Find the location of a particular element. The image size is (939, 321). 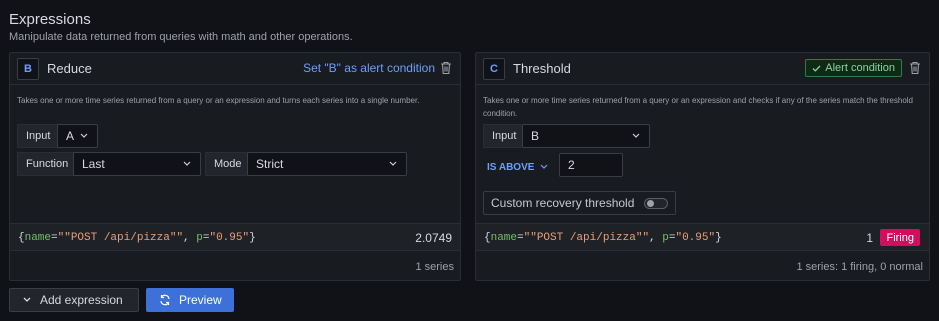

expression-name: Threshold is located at coordinates (542, 68).